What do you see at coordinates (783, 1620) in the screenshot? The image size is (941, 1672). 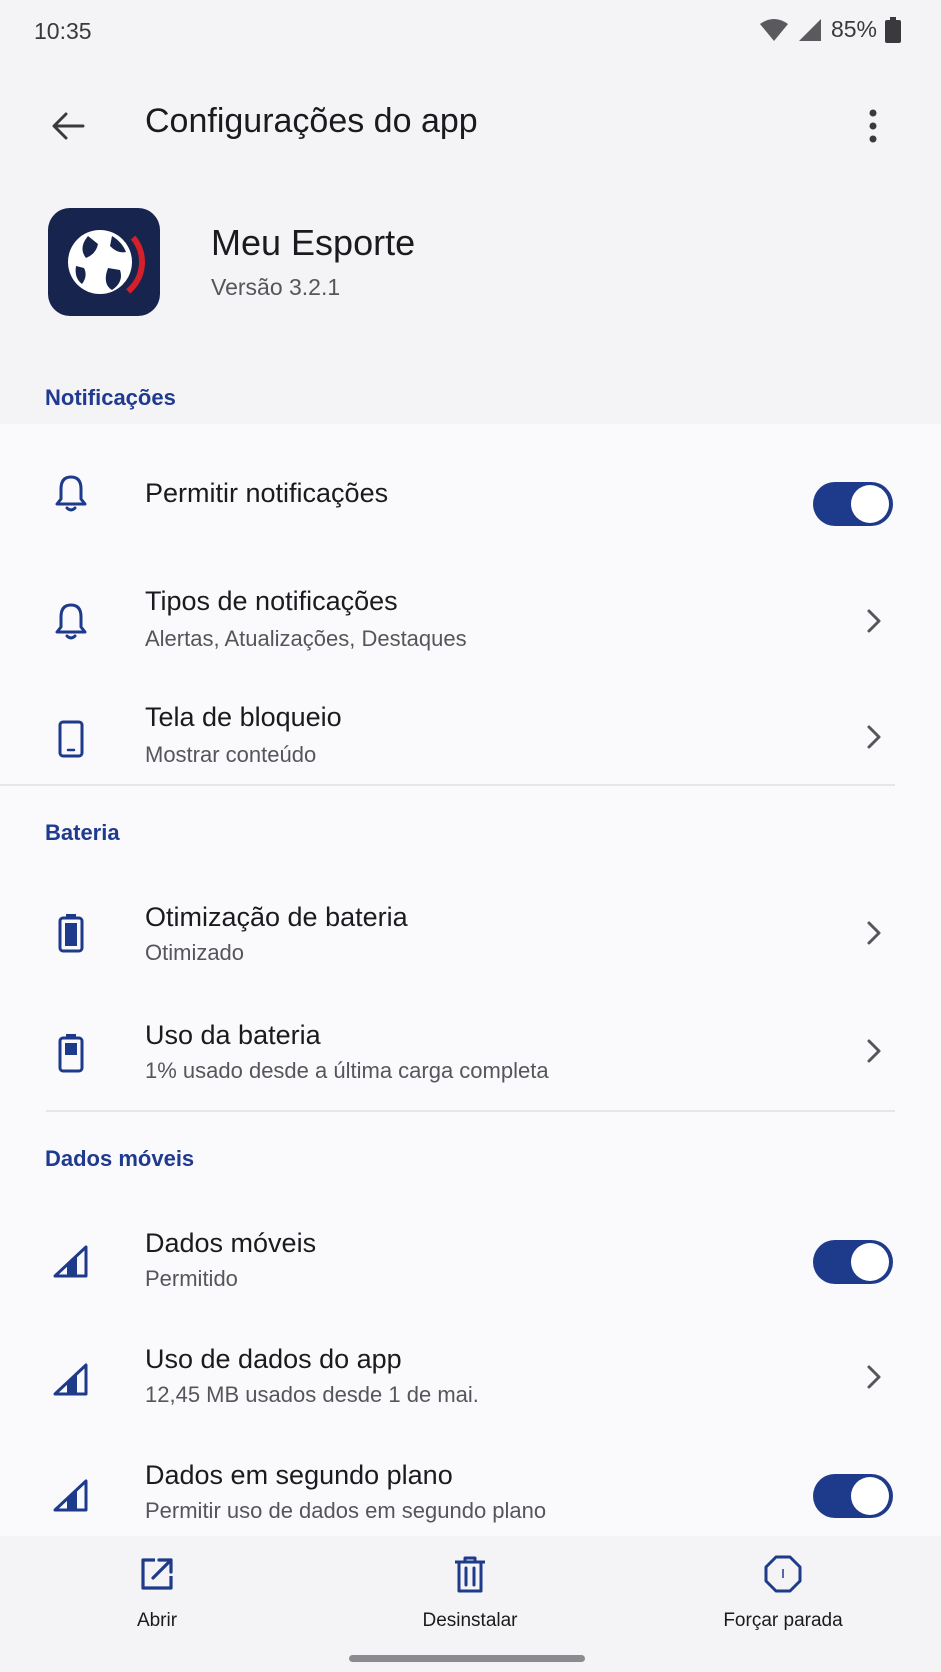 I see `force-stop-label: Forçar parada` at bounding box center [783, 1620].